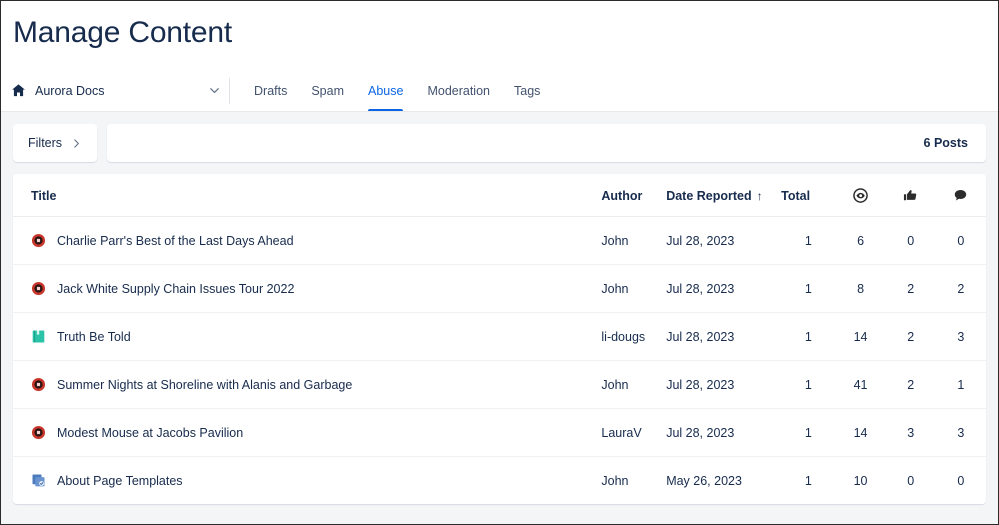  Describe the element at coordinates (860, 384) in the screenshot. I see `cell-views: 41` at that location.